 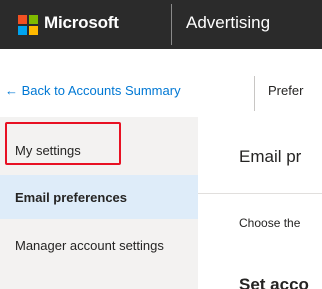 What do you see at coordinates (22, 19) in the screenshot?
I see `logo-red-square` at bounding box center [22, 19].